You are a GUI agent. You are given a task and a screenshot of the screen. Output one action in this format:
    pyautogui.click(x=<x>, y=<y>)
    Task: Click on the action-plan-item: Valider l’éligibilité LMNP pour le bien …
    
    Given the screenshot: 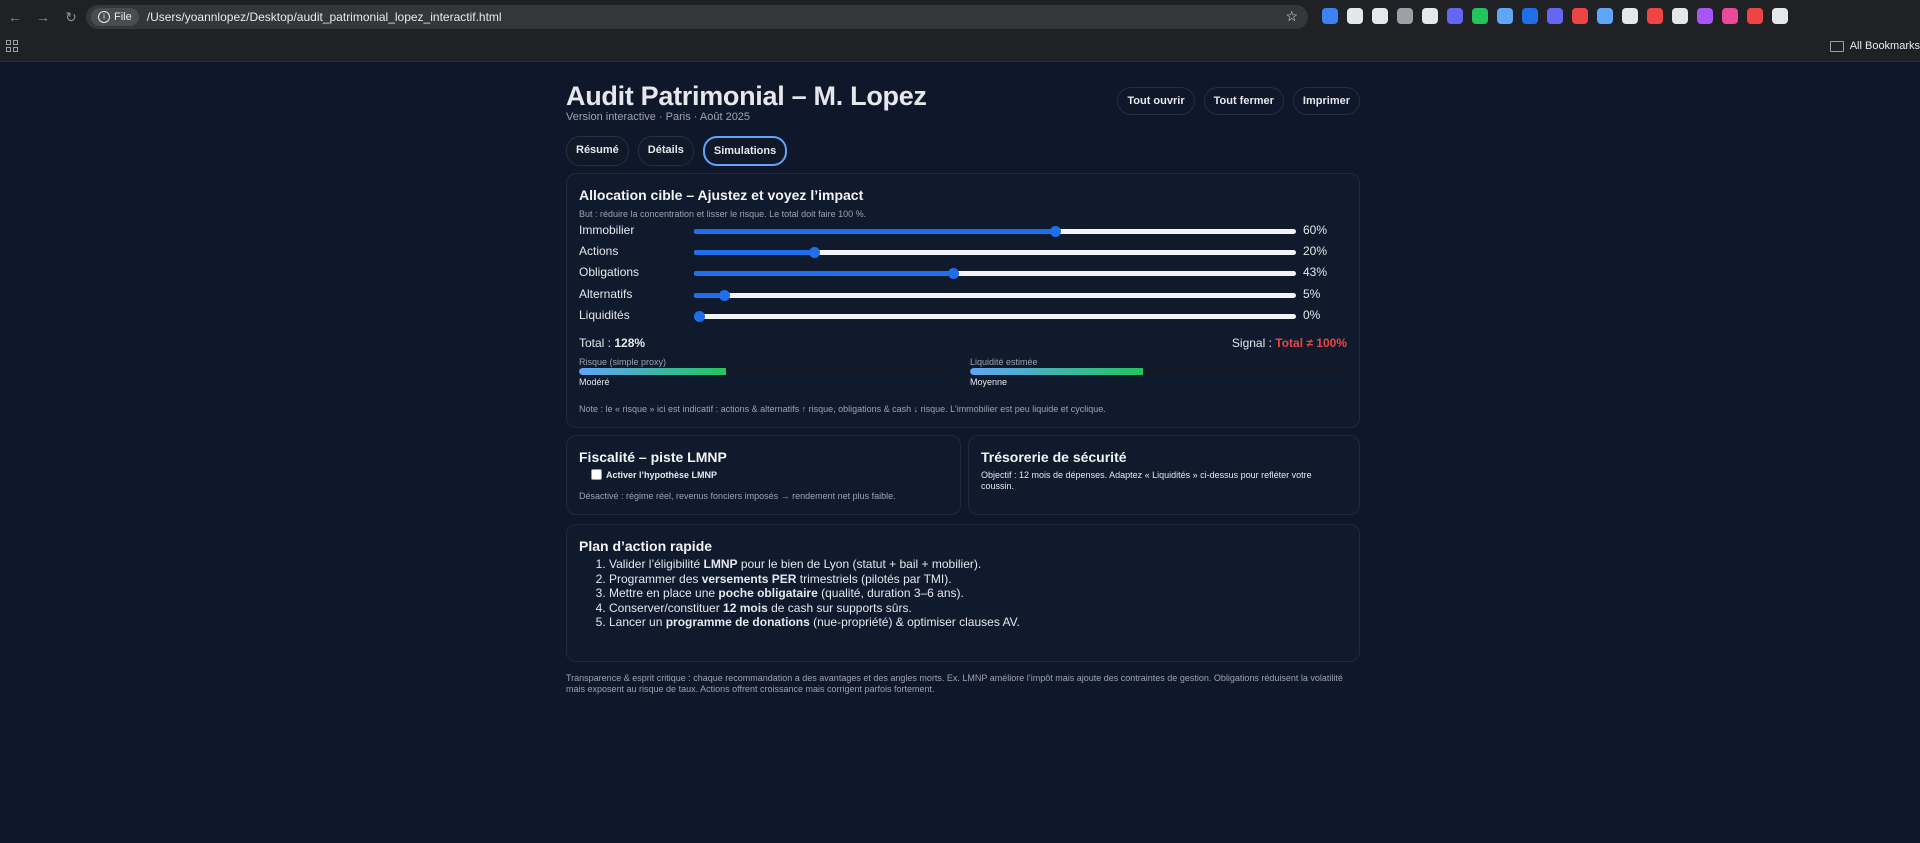 What is the action you would take?
    pyautogui.click(x=814, y=564)
    